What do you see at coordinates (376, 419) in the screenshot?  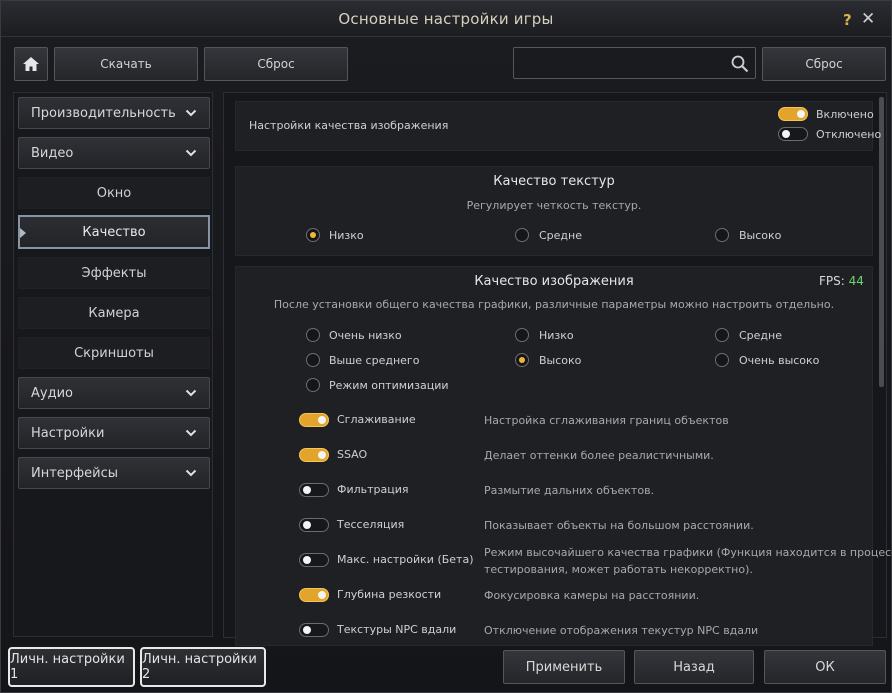 I see `feature-name: Сглаживание` at bounding box center [376, 419].